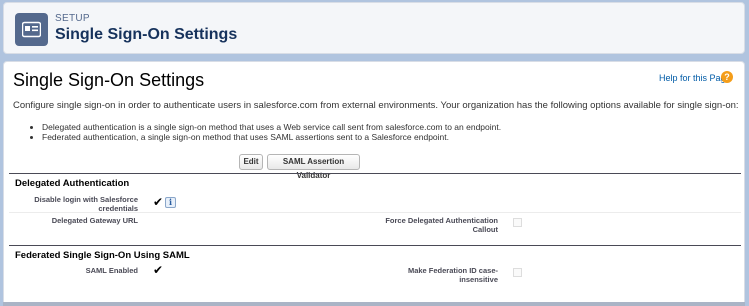 The width and height of the screenshot is (749, 306). Describe the element at coordinates (441, 220) in the screenshot. I see `label-line: Force Delegated Authentication` at that location.